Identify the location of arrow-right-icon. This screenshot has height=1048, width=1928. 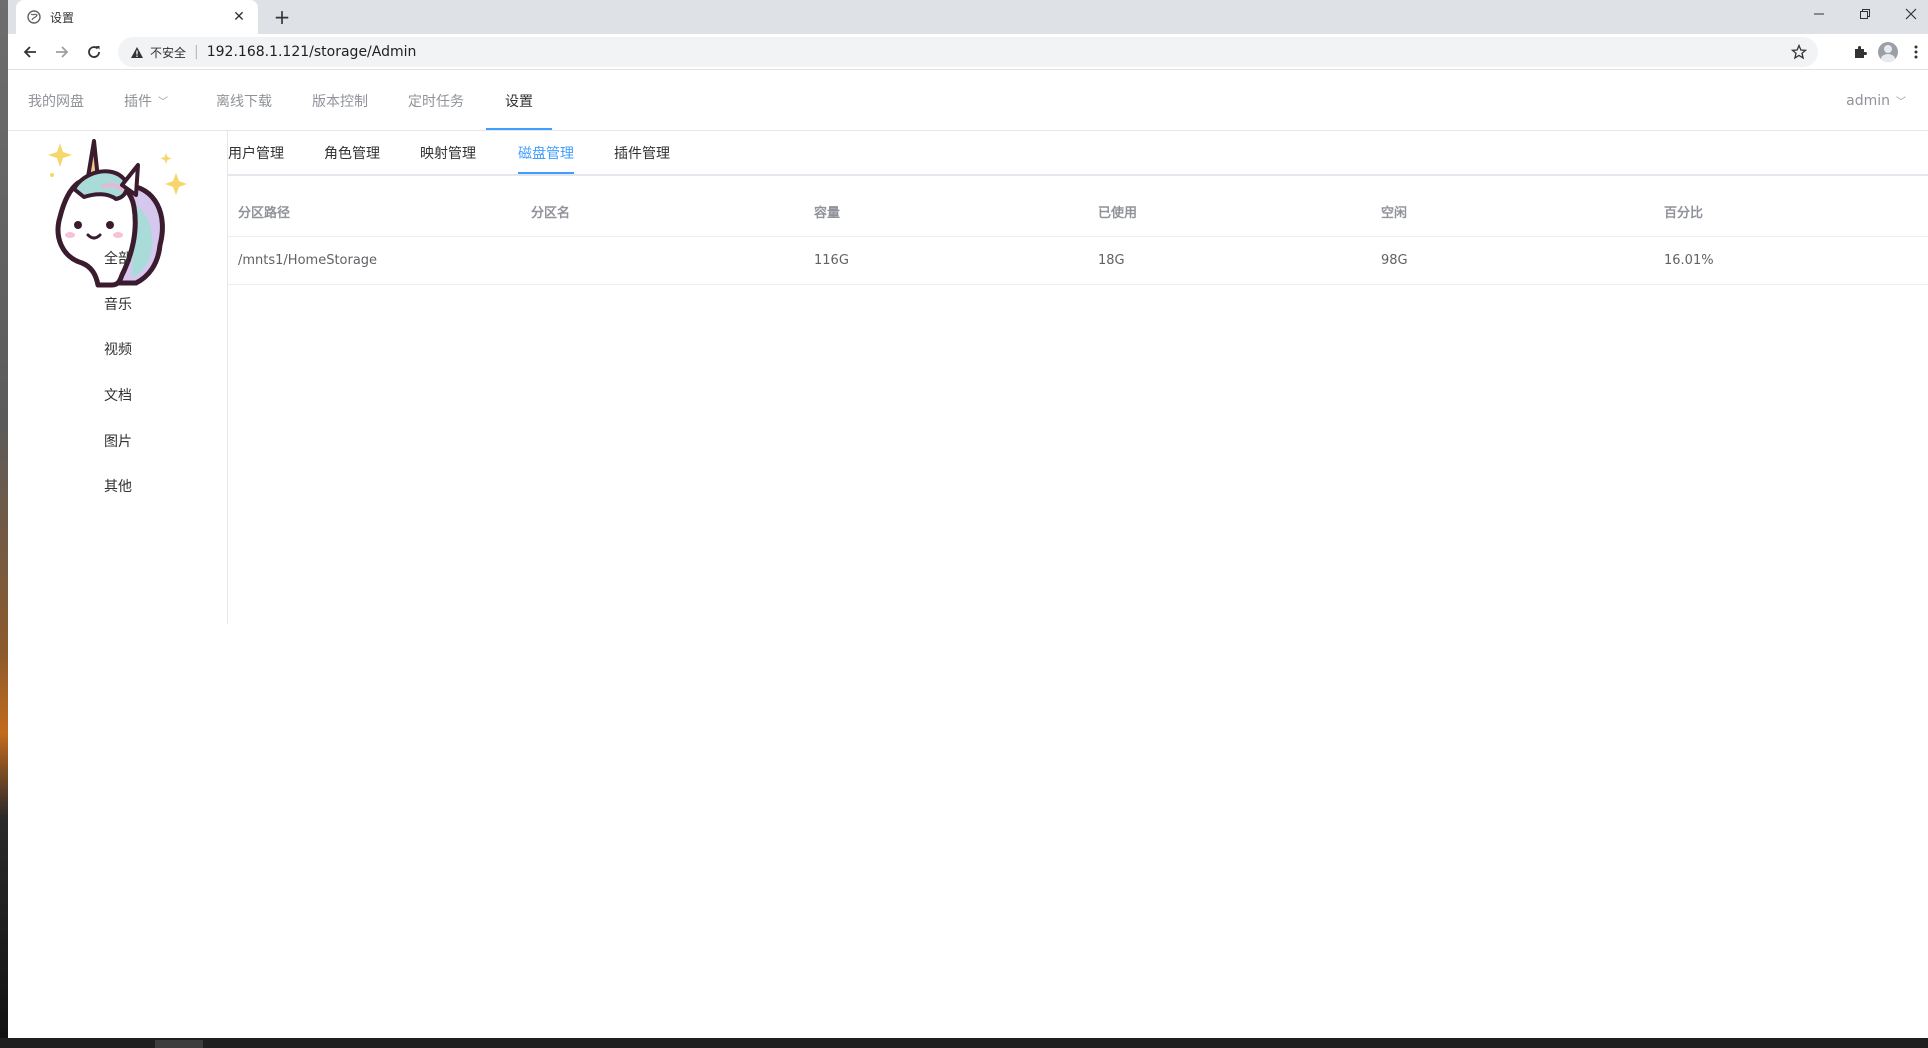
(62, 52).